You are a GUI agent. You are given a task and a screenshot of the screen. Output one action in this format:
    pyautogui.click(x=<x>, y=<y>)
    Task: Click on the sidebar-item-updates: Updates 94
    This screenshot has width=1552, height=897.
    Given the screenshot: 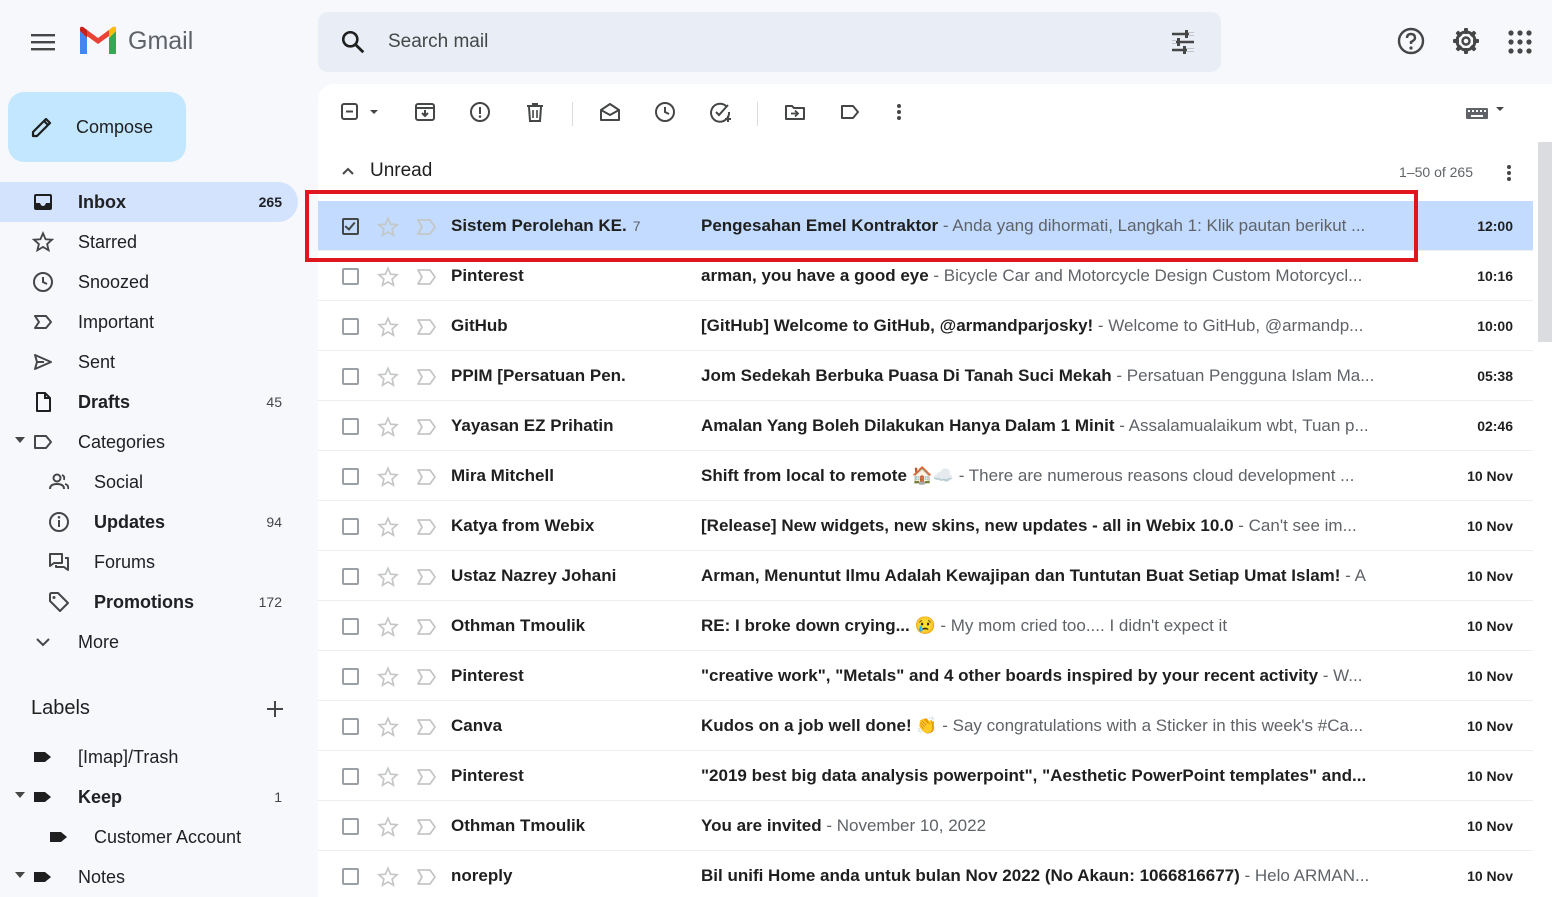 What is the action you would take?
    pyautogui.click(x=149, y=522)
    